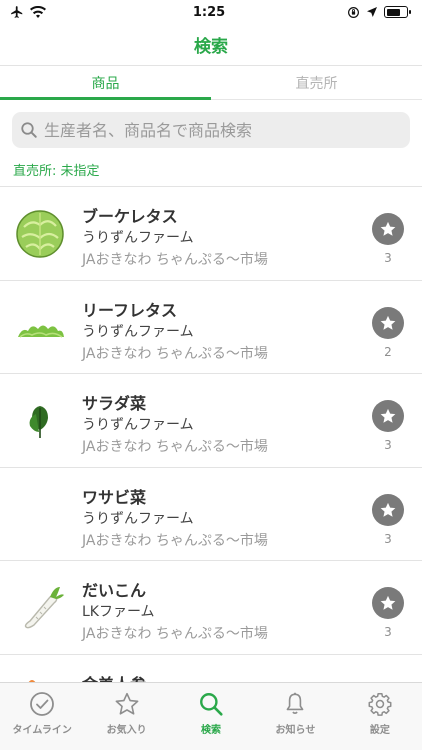 The image size is (422, 750). I want to click on star-outline-icon, so click(127, 703).